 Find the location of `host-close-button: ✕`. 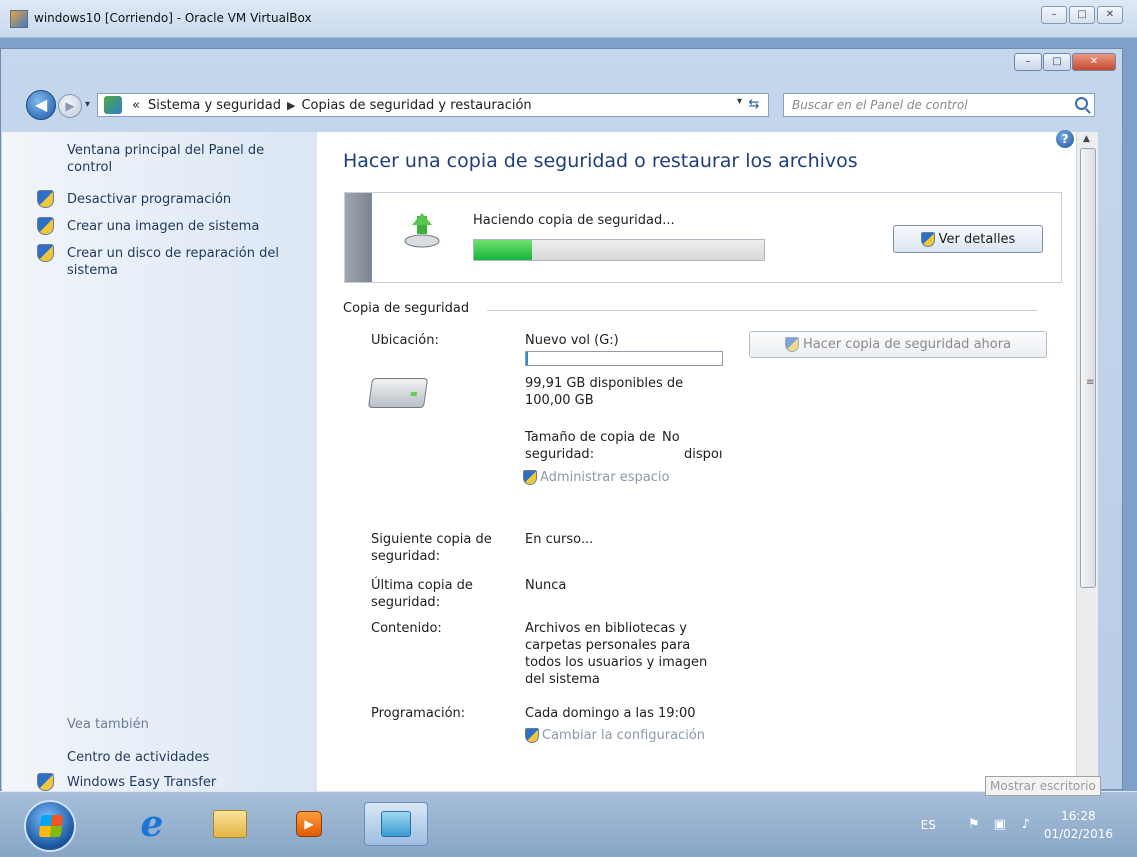

host-close-button: ✕ is located at coordinates (1110, 15).